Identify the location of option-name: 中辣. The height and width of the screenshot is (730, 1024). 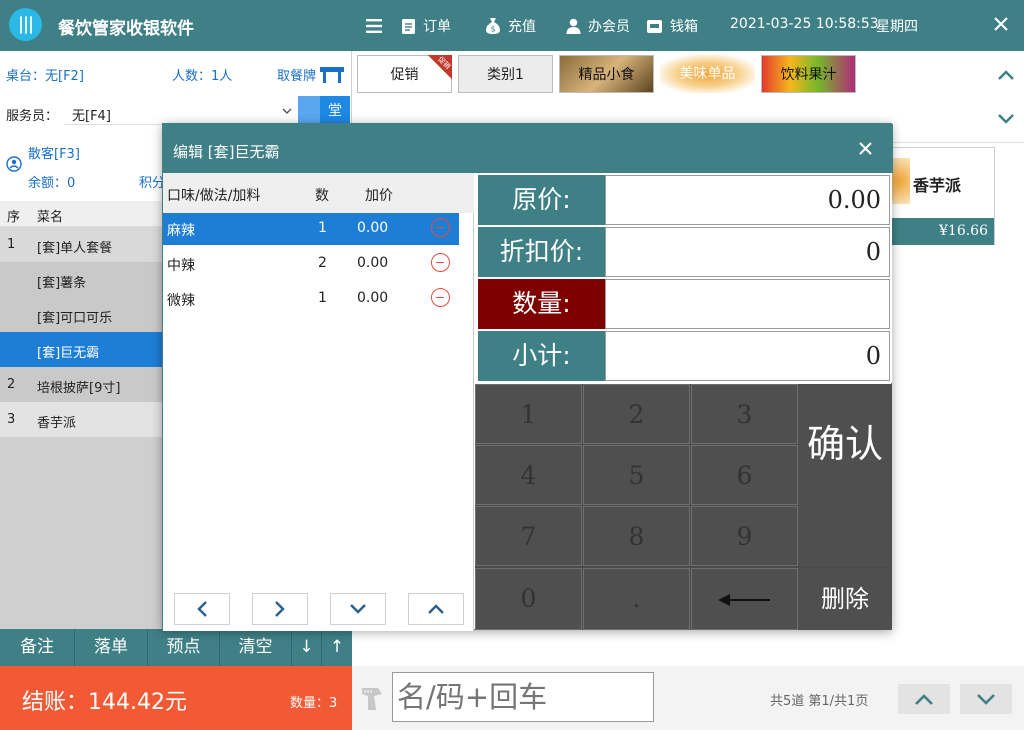
(181, 266).